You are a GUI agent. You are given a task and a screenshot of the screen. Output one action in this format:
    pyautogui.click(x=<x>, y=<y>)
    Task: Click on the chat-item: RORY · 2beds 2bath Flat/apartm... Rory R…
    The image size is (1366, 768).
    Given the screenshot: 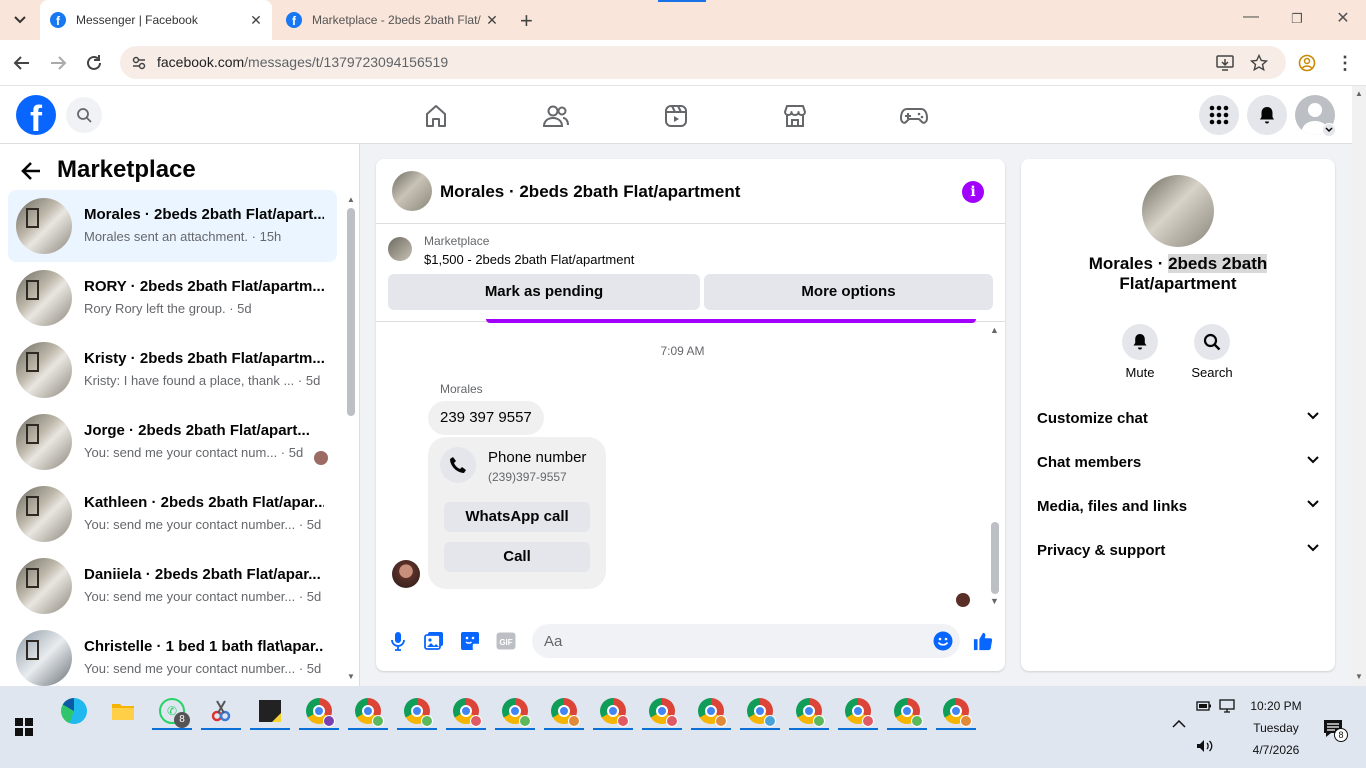 What is the action you would take?
    pyautogui.click(x=172, y=298)
    